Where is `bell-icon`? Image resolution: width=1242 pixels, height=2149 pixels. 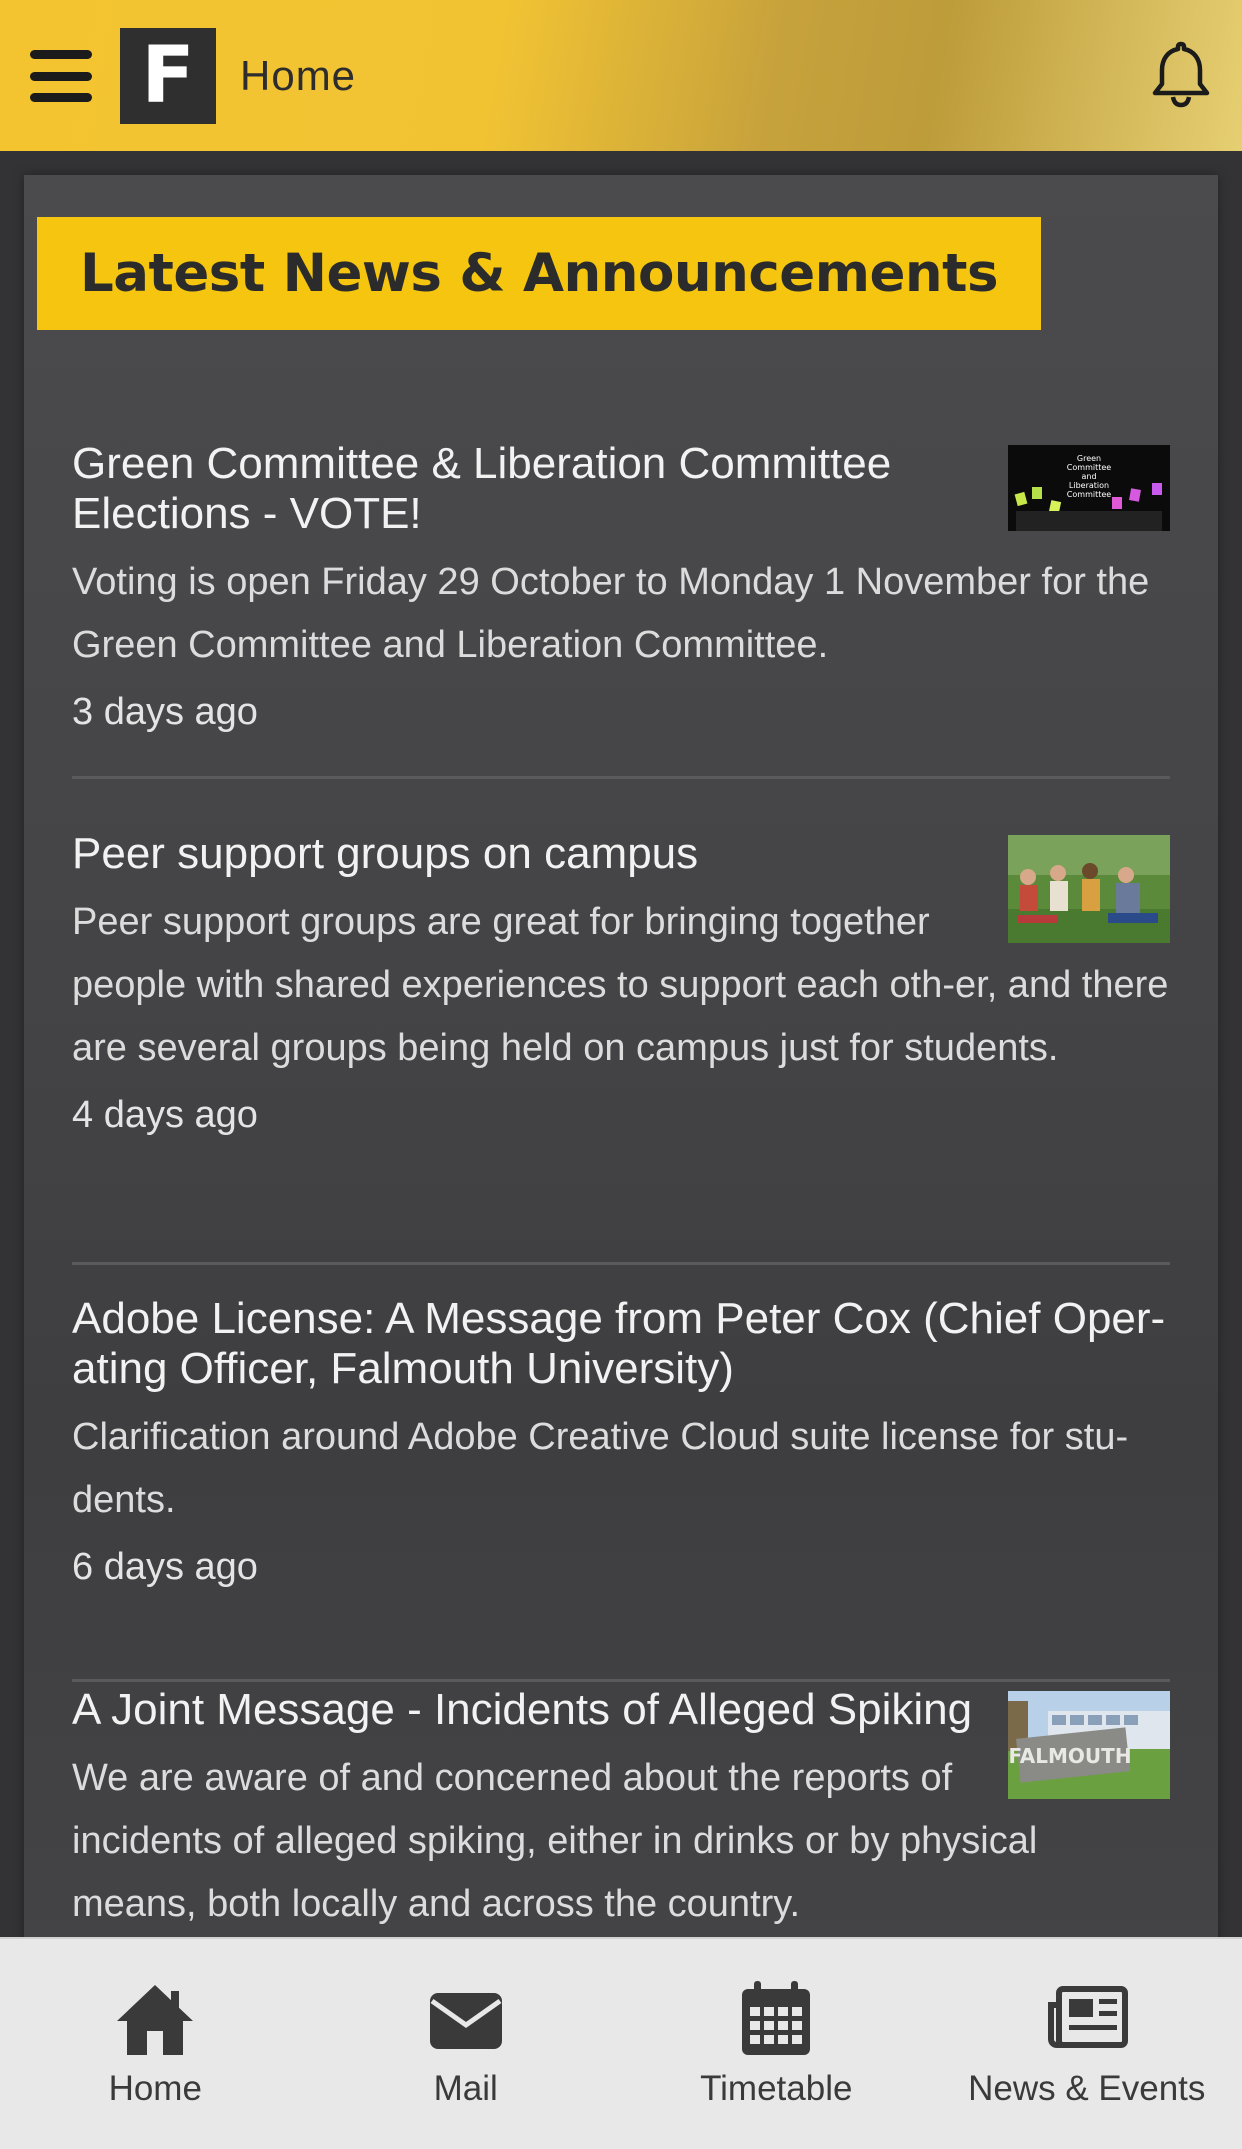 bell-icon is located at coordinates (1181, 73).